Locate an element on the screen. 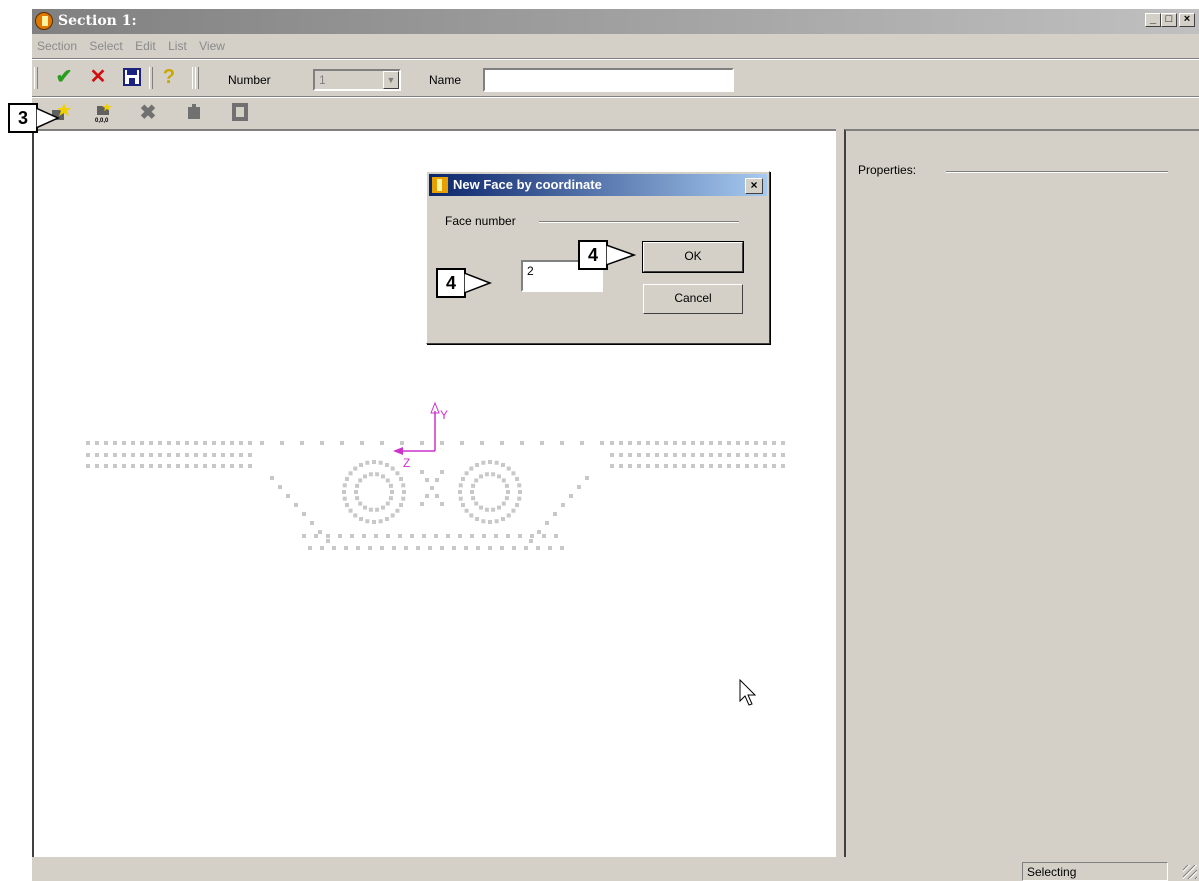  group-divider is located at coordinates (639, 222).